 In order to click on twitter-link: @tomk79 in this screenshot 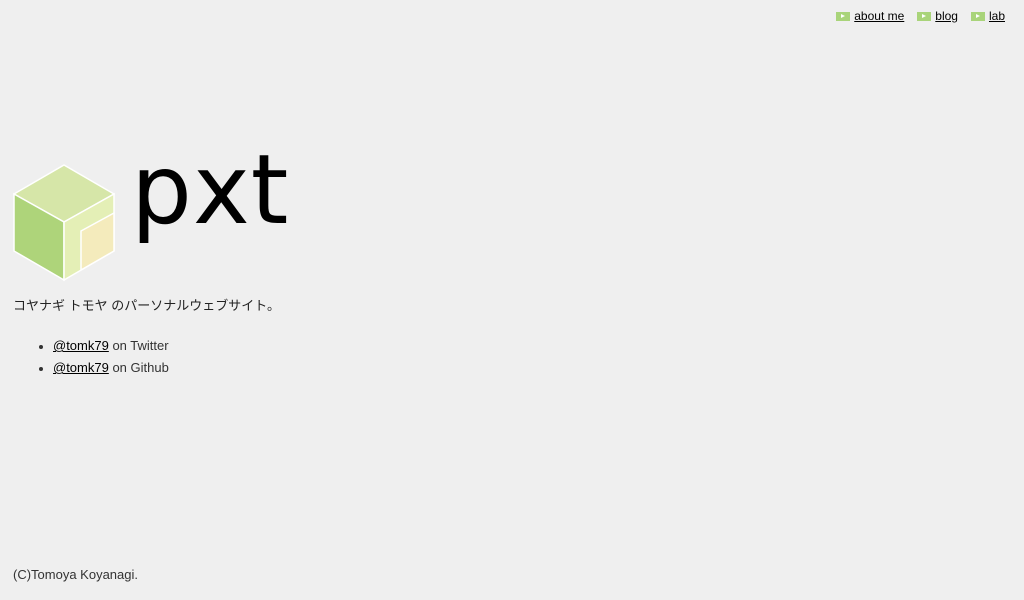, I will do `click(81, 345)`.